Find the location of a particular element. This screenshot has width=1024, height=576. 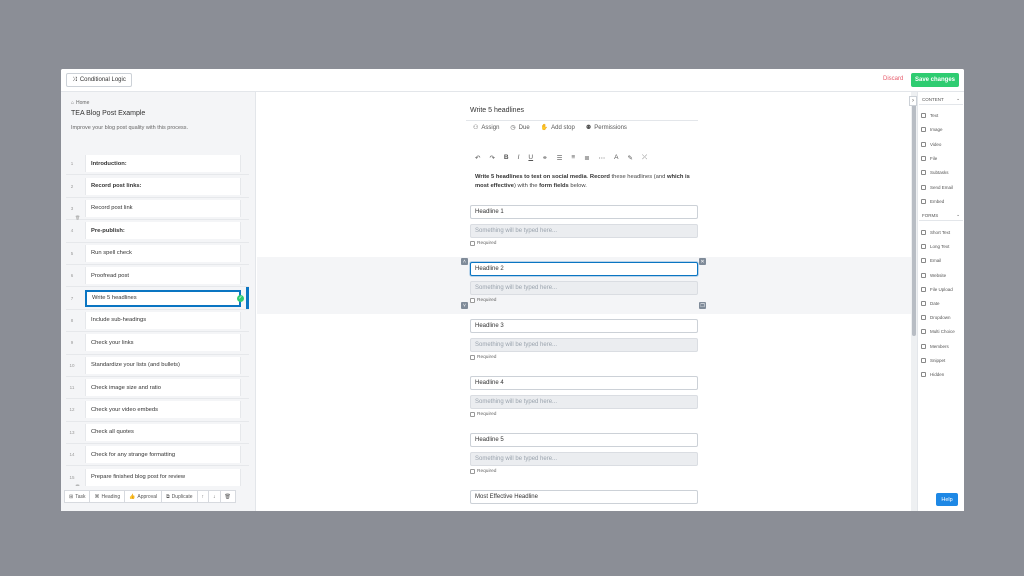

task-row: 3 Record post link 🗑 is located at coordinates (157, 209).